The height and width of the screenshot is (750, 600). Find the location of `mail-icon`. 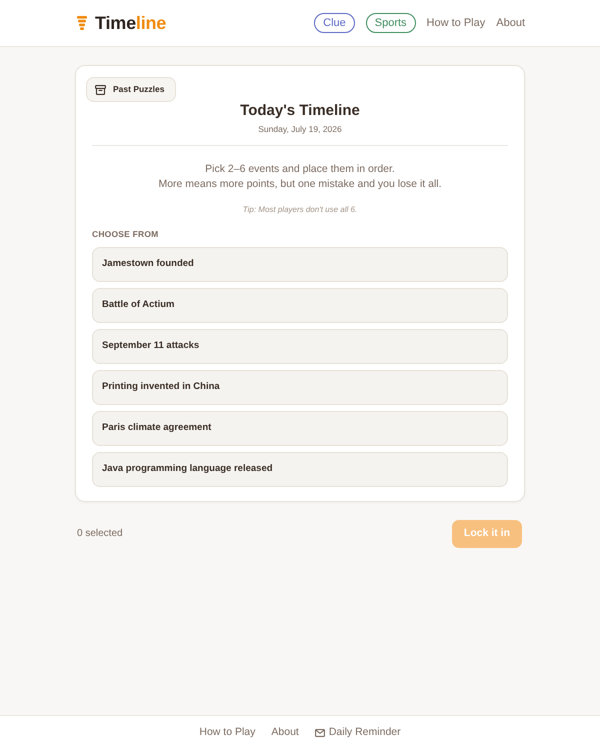

mail-icon is located at coordinates (319, 733).